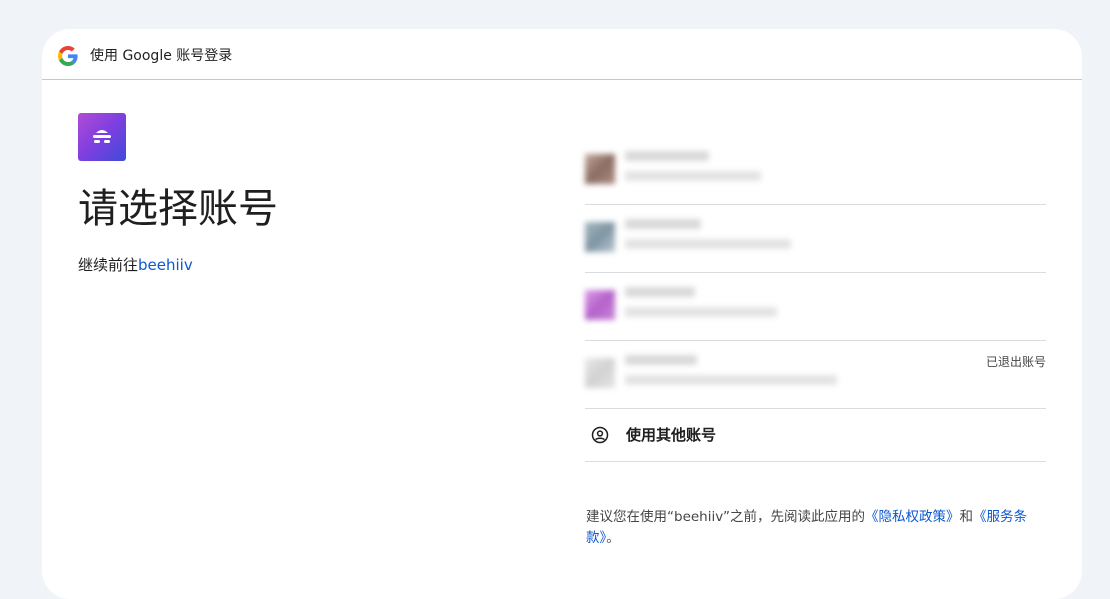 The height and width of the screenshot is (599, 1110). What do you see at coordinates (161, 56) in the screenshot?
I see `header-title: 使用 Google 账号登录` at bounding box center [161, 56].